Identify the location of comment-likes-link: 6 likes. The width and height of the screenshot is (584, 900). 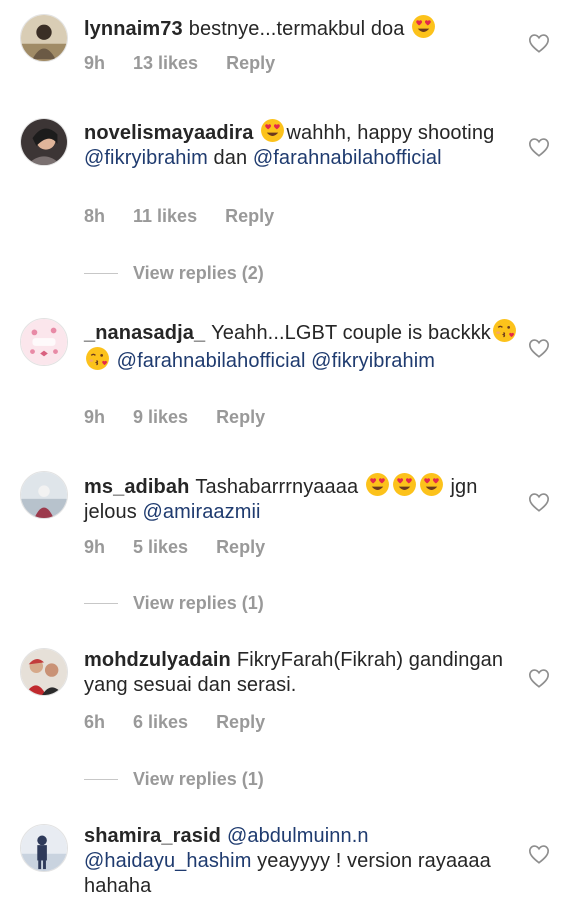
(160, 722).